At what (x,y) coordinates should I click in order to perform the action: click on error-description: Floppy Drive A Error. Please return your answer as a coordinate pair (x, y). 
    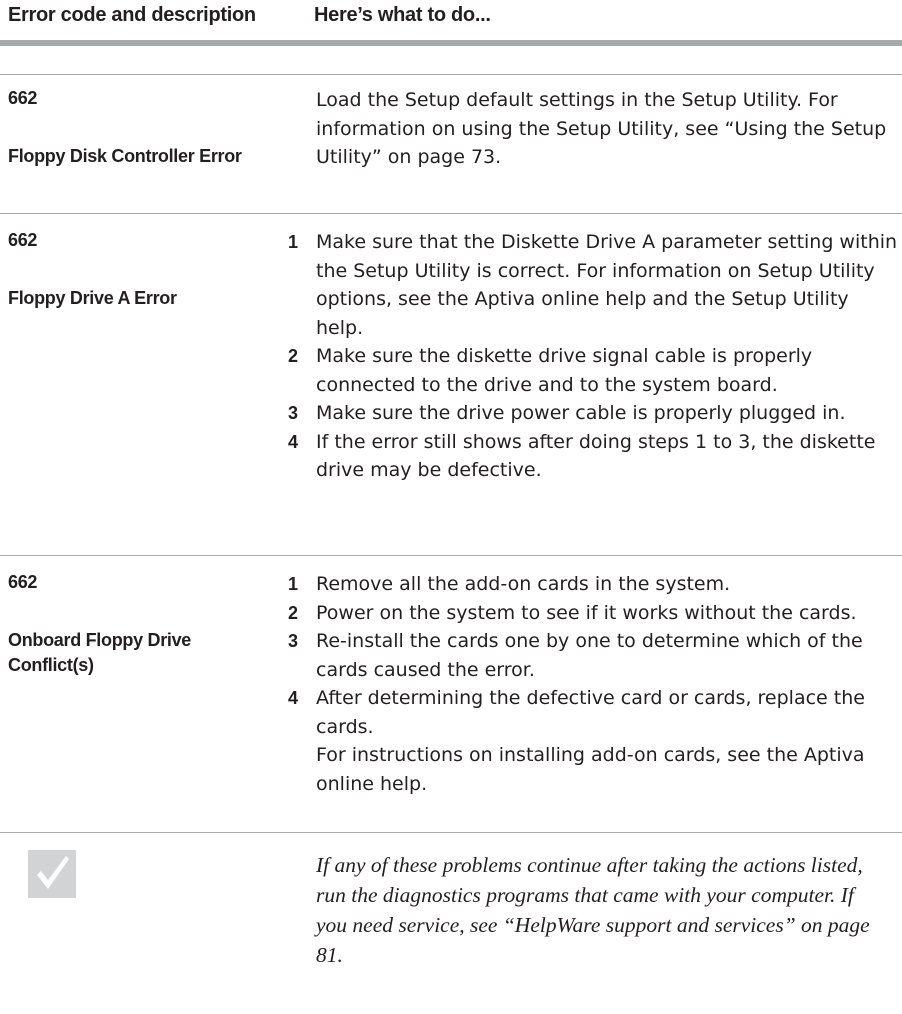
    Looking at the image, I should click on (92, 298).